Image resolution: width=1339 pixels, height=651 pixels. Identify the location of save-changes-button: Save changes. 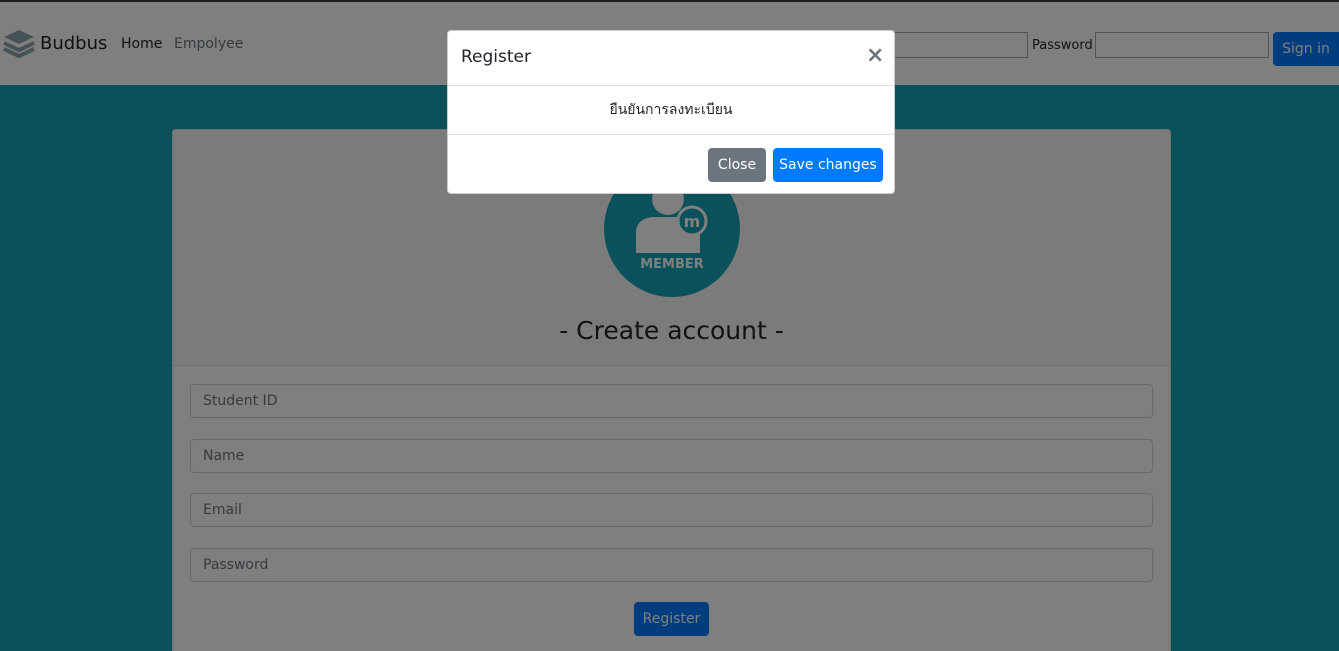
(828, 165).